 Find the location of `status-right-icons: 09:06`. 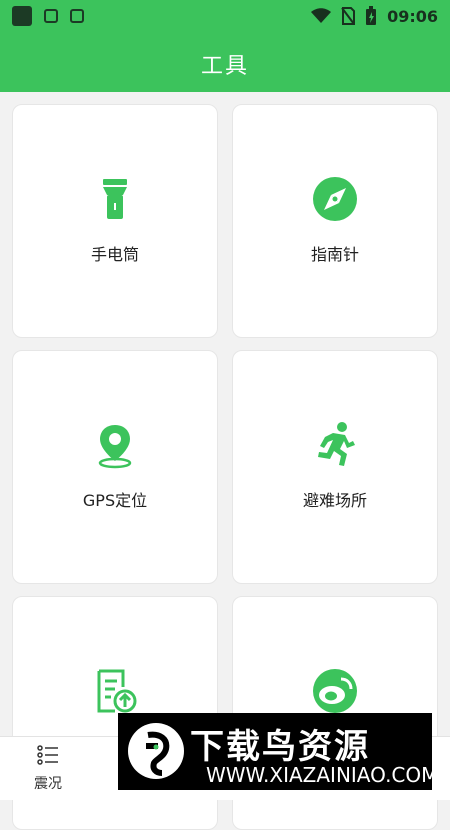

status-right-icons: 09:06 is located at coordinates (374, 16).